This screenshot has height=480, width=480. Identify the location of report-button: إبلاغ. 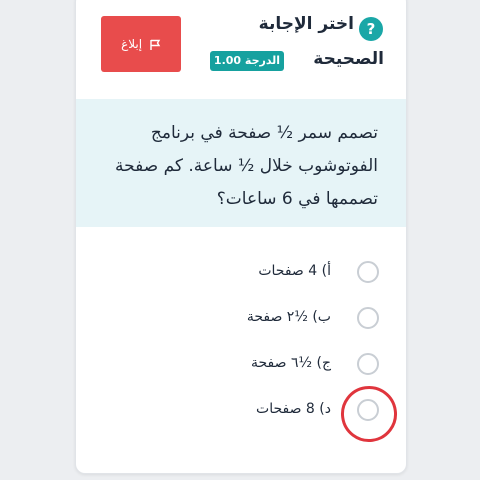
(141, 44).